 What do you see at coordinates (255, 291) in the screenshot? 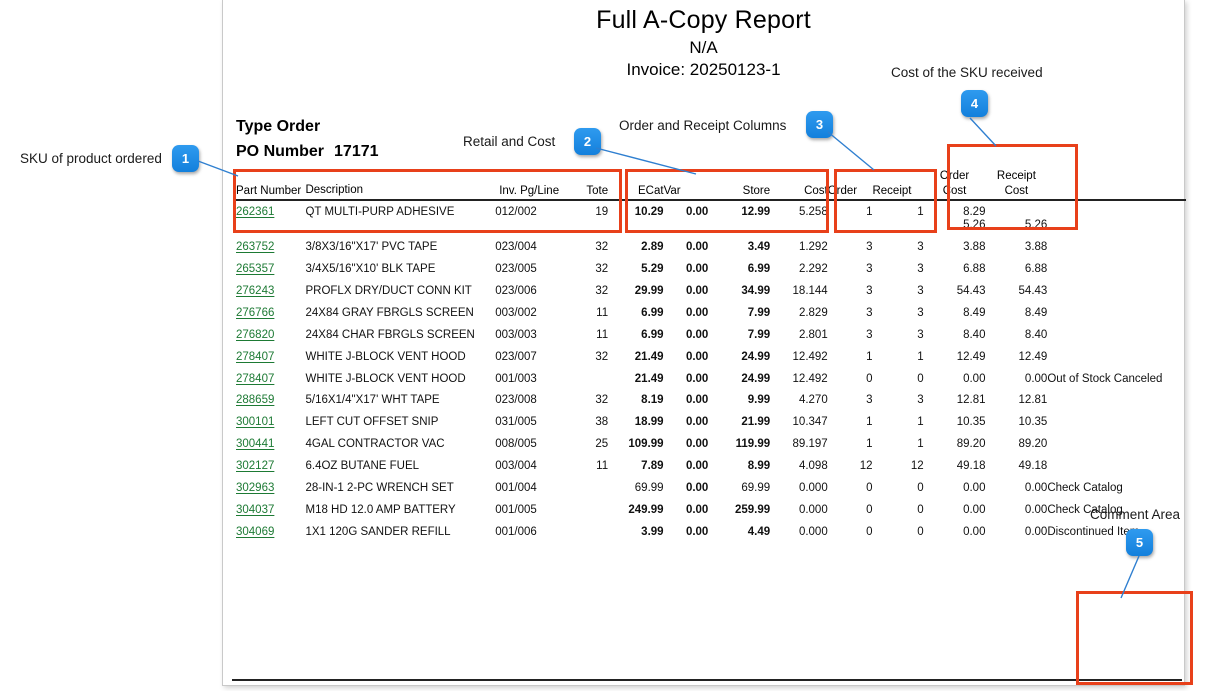
I see `part-number-link: 276243` at bounding box center [255, 291].